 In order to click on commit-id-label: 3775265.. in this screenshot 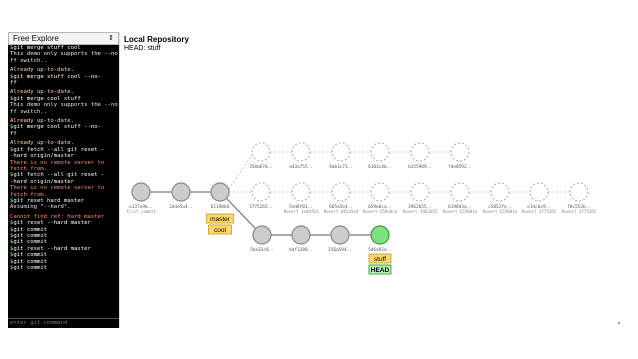, I will do `click(261, 207)`.